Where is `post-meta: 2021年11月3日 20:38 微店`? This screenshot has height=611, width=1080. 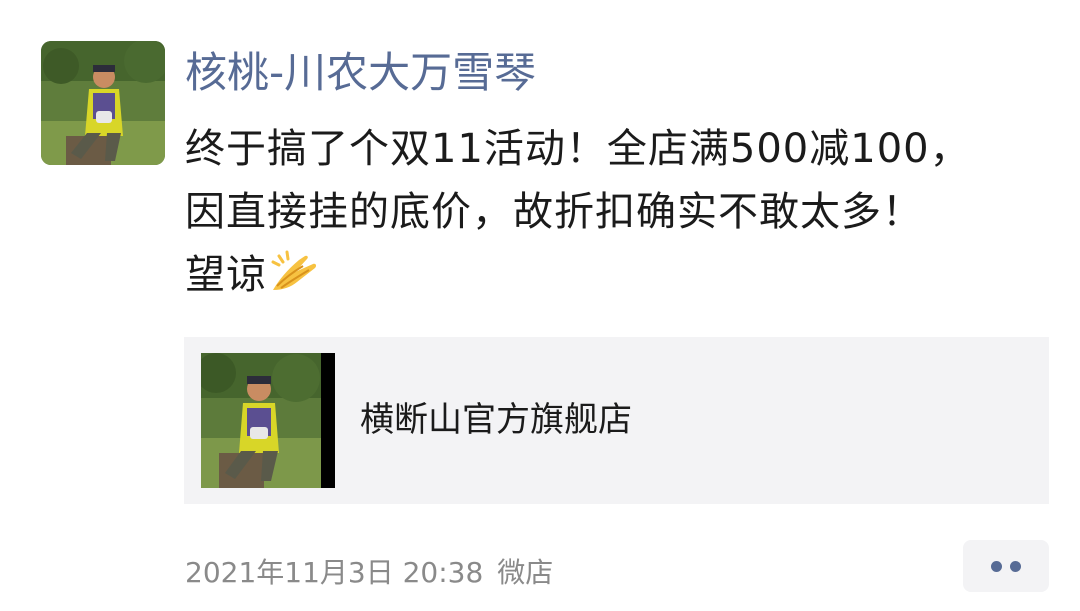 post-meta: 2021年11月3日 20:38 微店 is located at coordinates (369, 573).